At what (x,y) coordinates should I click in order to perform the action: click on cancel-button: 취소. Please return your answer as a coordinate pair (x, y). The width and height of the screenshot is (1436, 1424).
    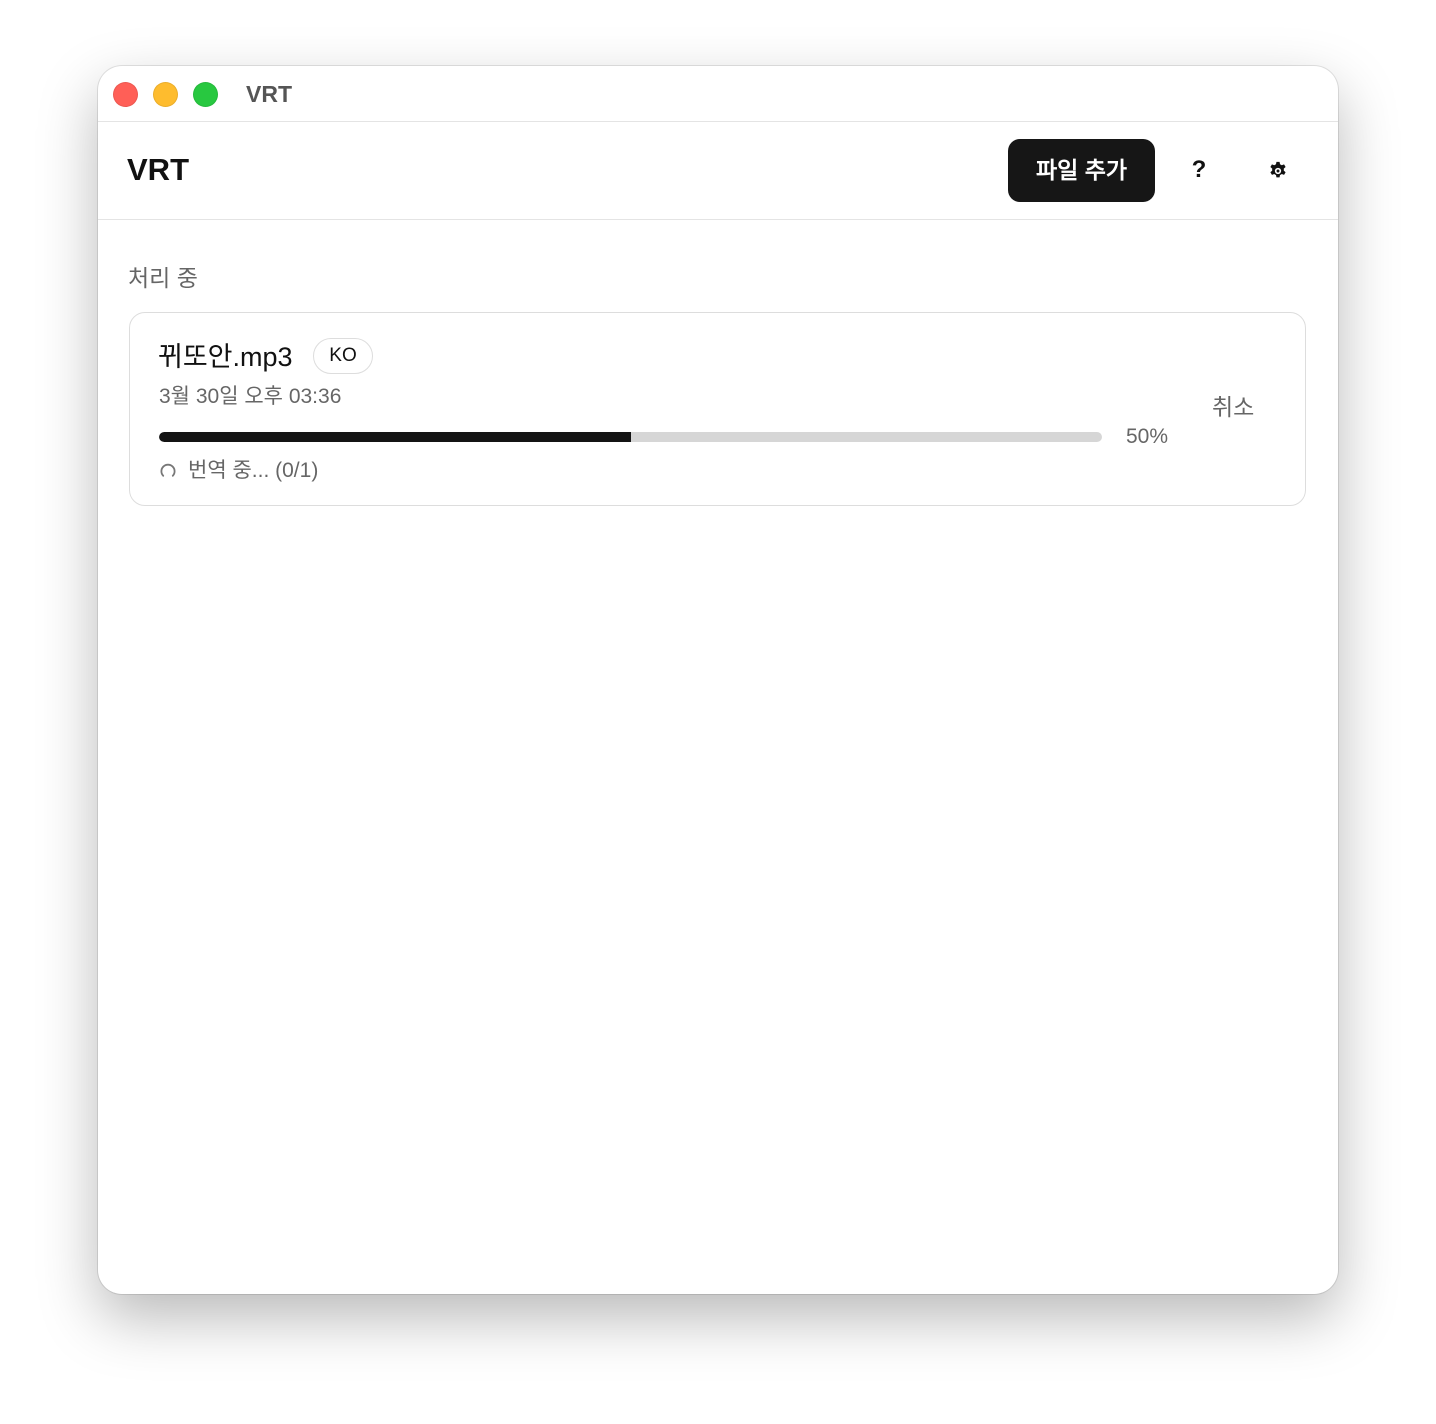
    Looking at the image, I should click on (1233, 407).